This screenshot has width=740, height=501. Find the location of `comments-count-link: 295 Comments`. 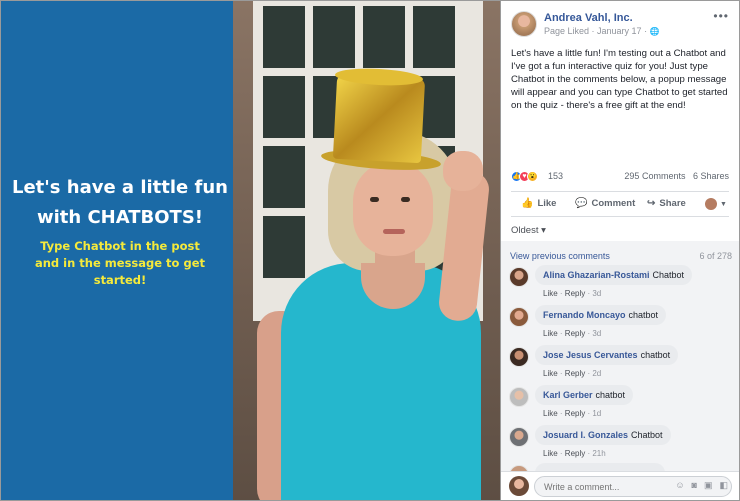

comments-count-link: 295 Comments is located at coordinates (654, 176).